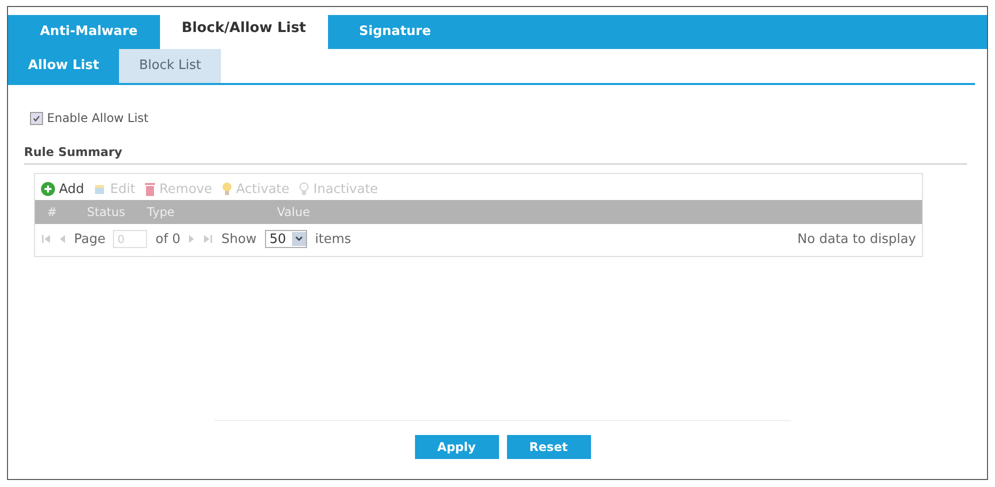  Describe the element at coordinates (548, 447) in the screenshot. I see `action-button: Reset` at that location.